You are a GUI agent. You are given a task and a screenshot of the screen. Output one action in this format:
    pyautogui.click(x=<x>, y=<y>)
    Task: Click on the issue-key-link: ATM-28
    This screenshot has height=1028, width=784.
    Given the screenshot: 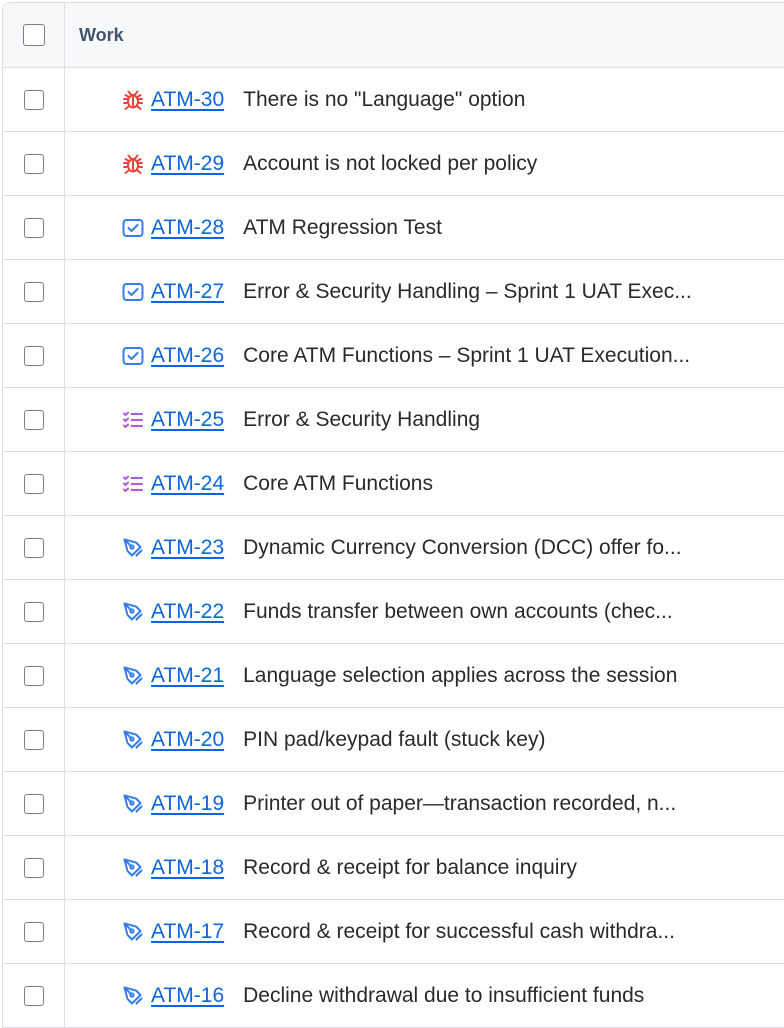 What is the action you would take?
    pyautogui.click(x=187, y=228)
    